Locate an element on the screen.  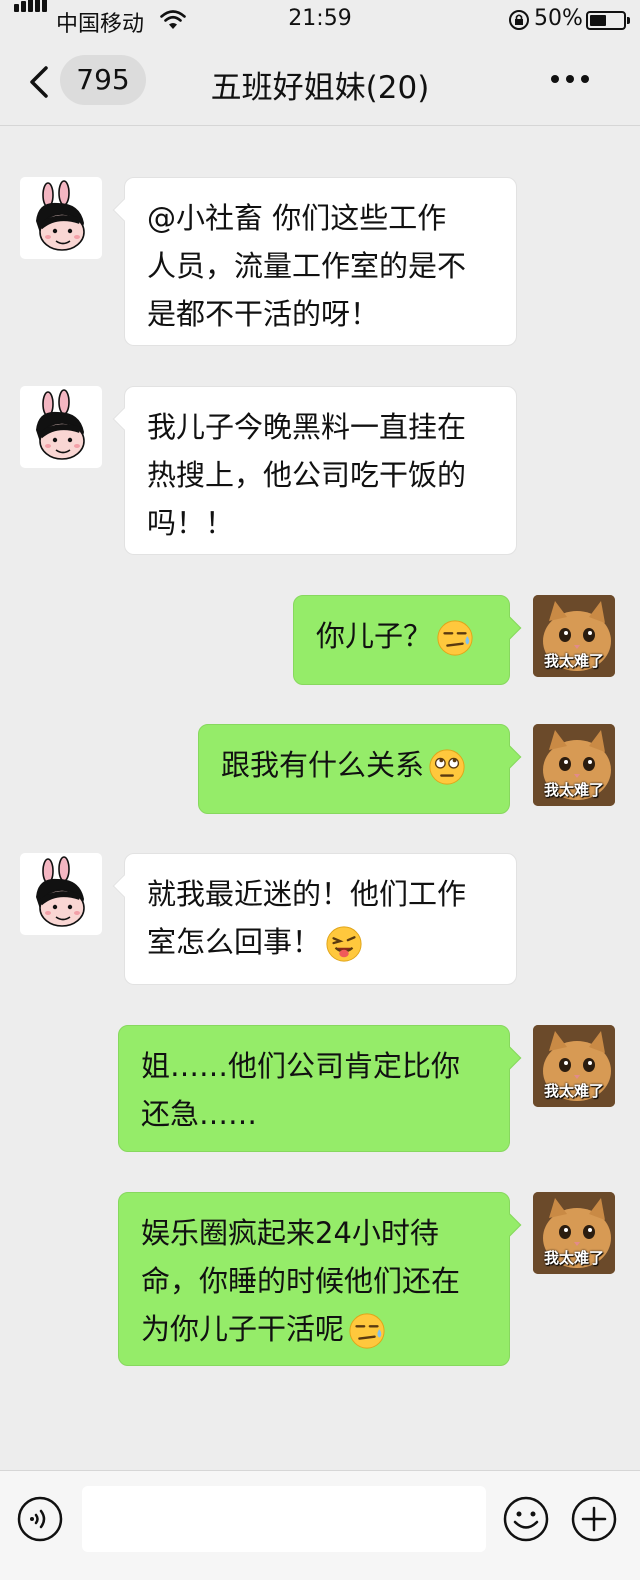
eye-roll-emoji is located at coordinates (447, 767).